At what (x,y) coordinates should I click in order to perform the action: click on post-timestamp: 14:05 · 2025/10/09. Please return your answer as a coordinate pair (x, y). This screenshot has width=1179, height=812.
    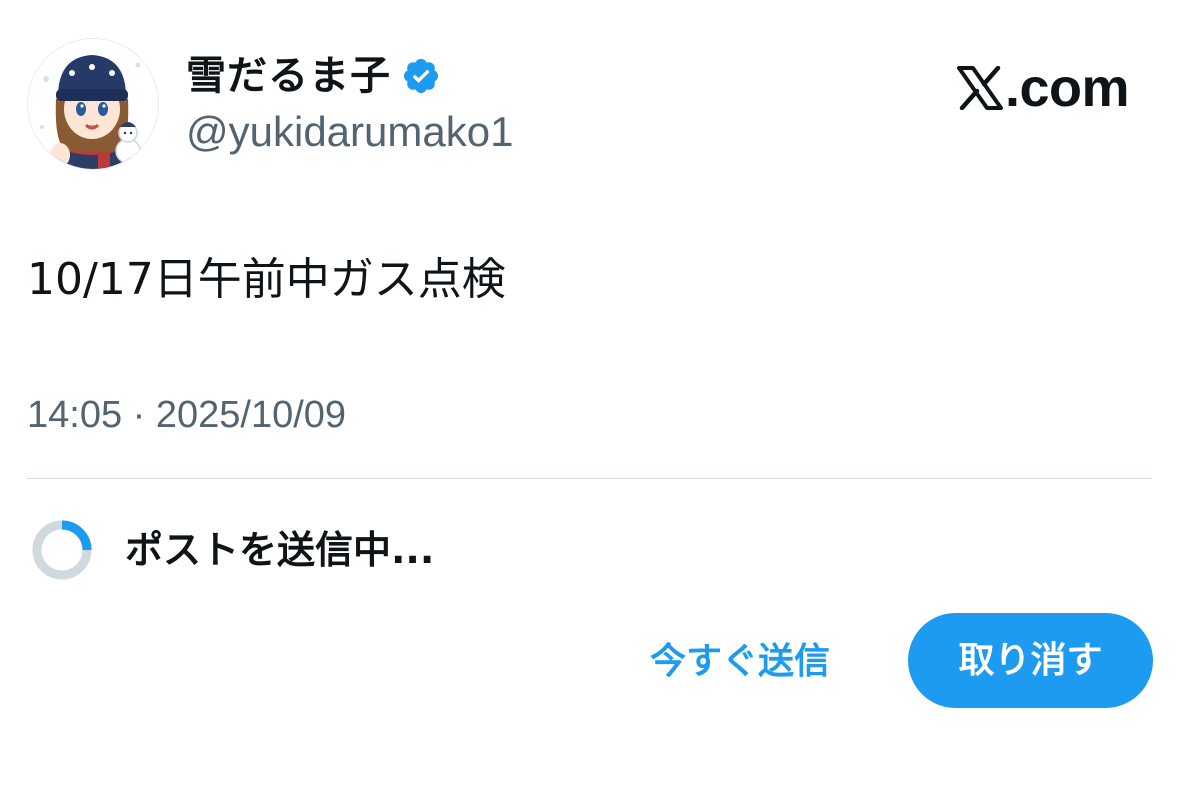
    Looking at the image, I should click on (186, 415).